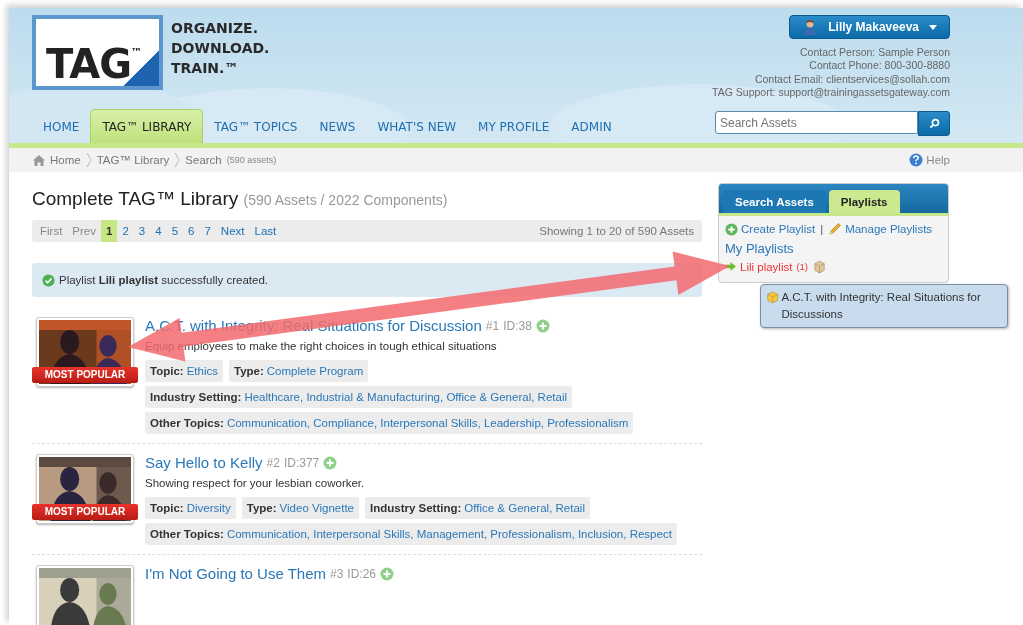 The image size is (1023, 625). I want to click on page-subtitle: (590 Assets / 2022 Components), so click(345, 200).